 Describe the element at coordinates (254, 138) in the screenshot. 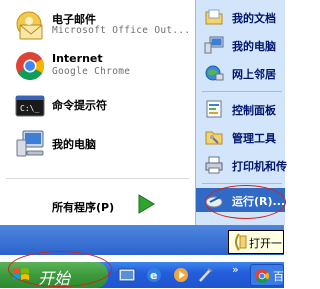

I see `right-item-label: 管理工具` at that location.